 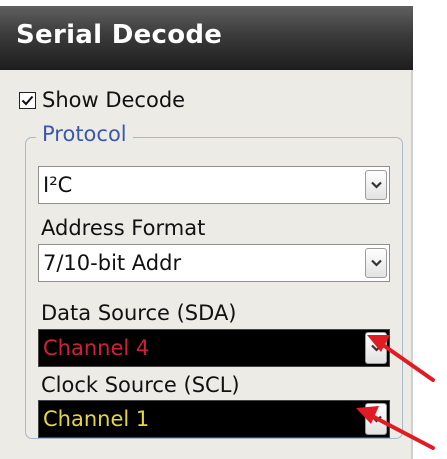 I want to click on protocol-value: I²C, so click(x=58, y=185).